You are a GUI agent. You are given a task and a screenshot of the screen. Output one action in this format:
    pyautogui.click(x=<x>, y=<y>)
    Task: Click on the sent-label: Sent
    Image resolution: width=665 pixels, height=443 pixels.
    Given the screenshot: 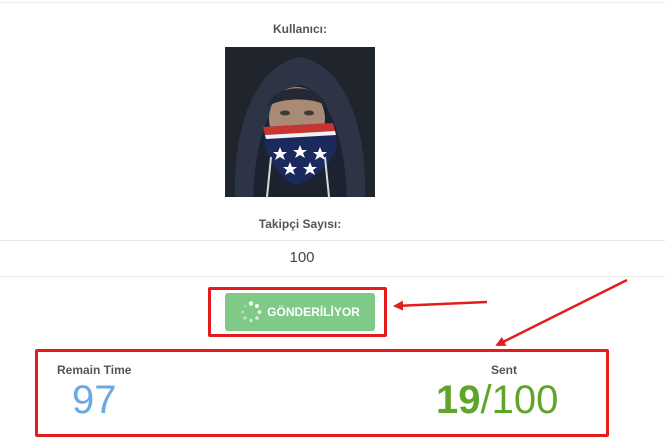 What is the action you would take?
    pyautogui.click(x=504, y=370)
    